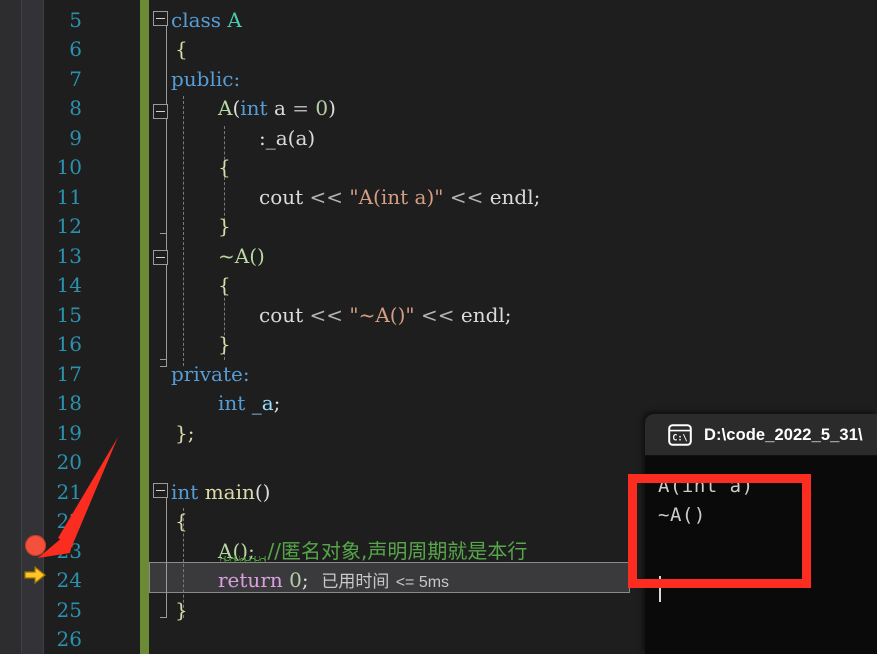 Image resolution: width=877 pixels, height=654 pixels. Describe the element at coordinates (69, 551) in the screenshot. I see `line-number: 23` at that location.